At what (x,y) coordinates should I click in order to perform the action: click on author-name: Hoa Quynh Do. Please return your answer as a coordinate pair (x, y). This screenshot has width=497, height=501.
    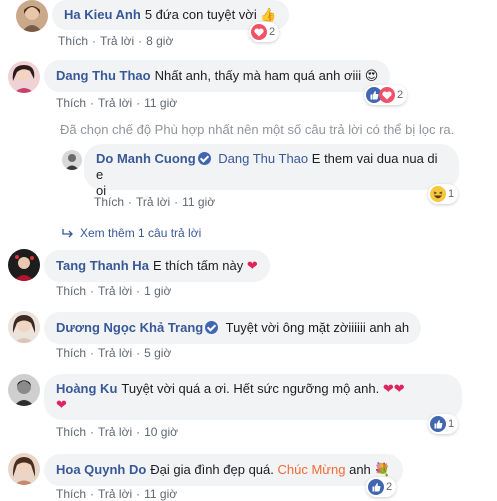
    Looking at the image, I should click on (101, 469).